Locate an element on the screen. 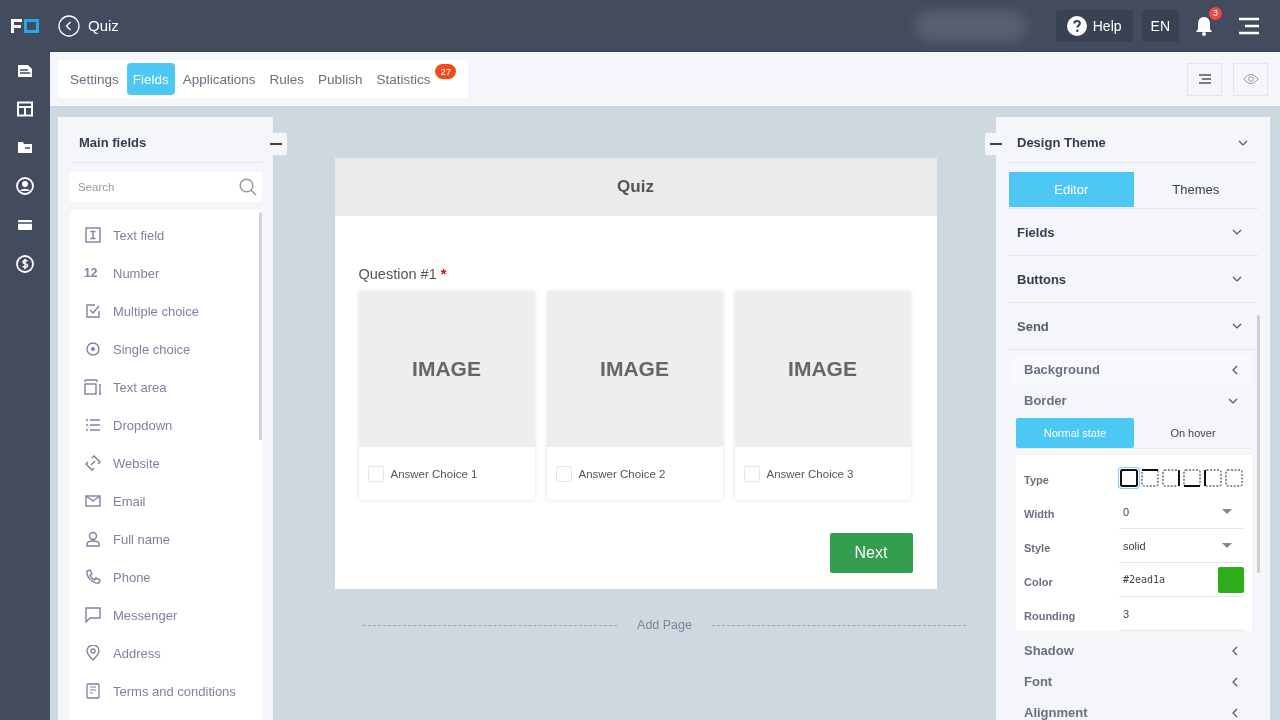 This screenshot has height=720, width=1280. field-type-item: Text field is located at coordinates (139, 235).